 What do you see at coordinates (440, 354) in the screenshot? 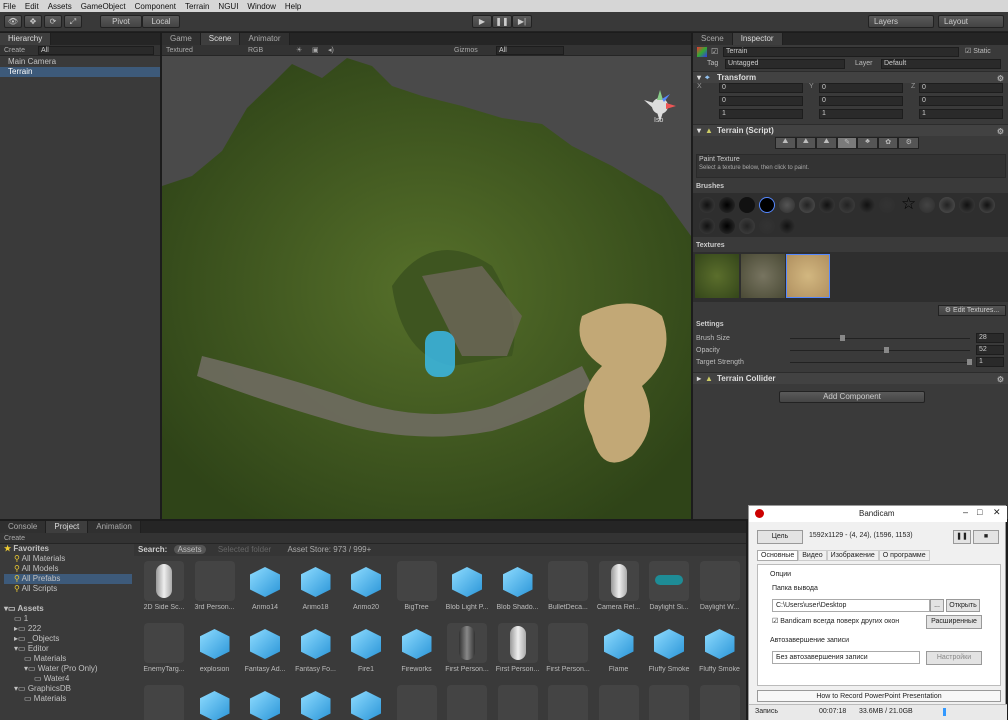
I see `water-object` at bounding box center [440, 354].